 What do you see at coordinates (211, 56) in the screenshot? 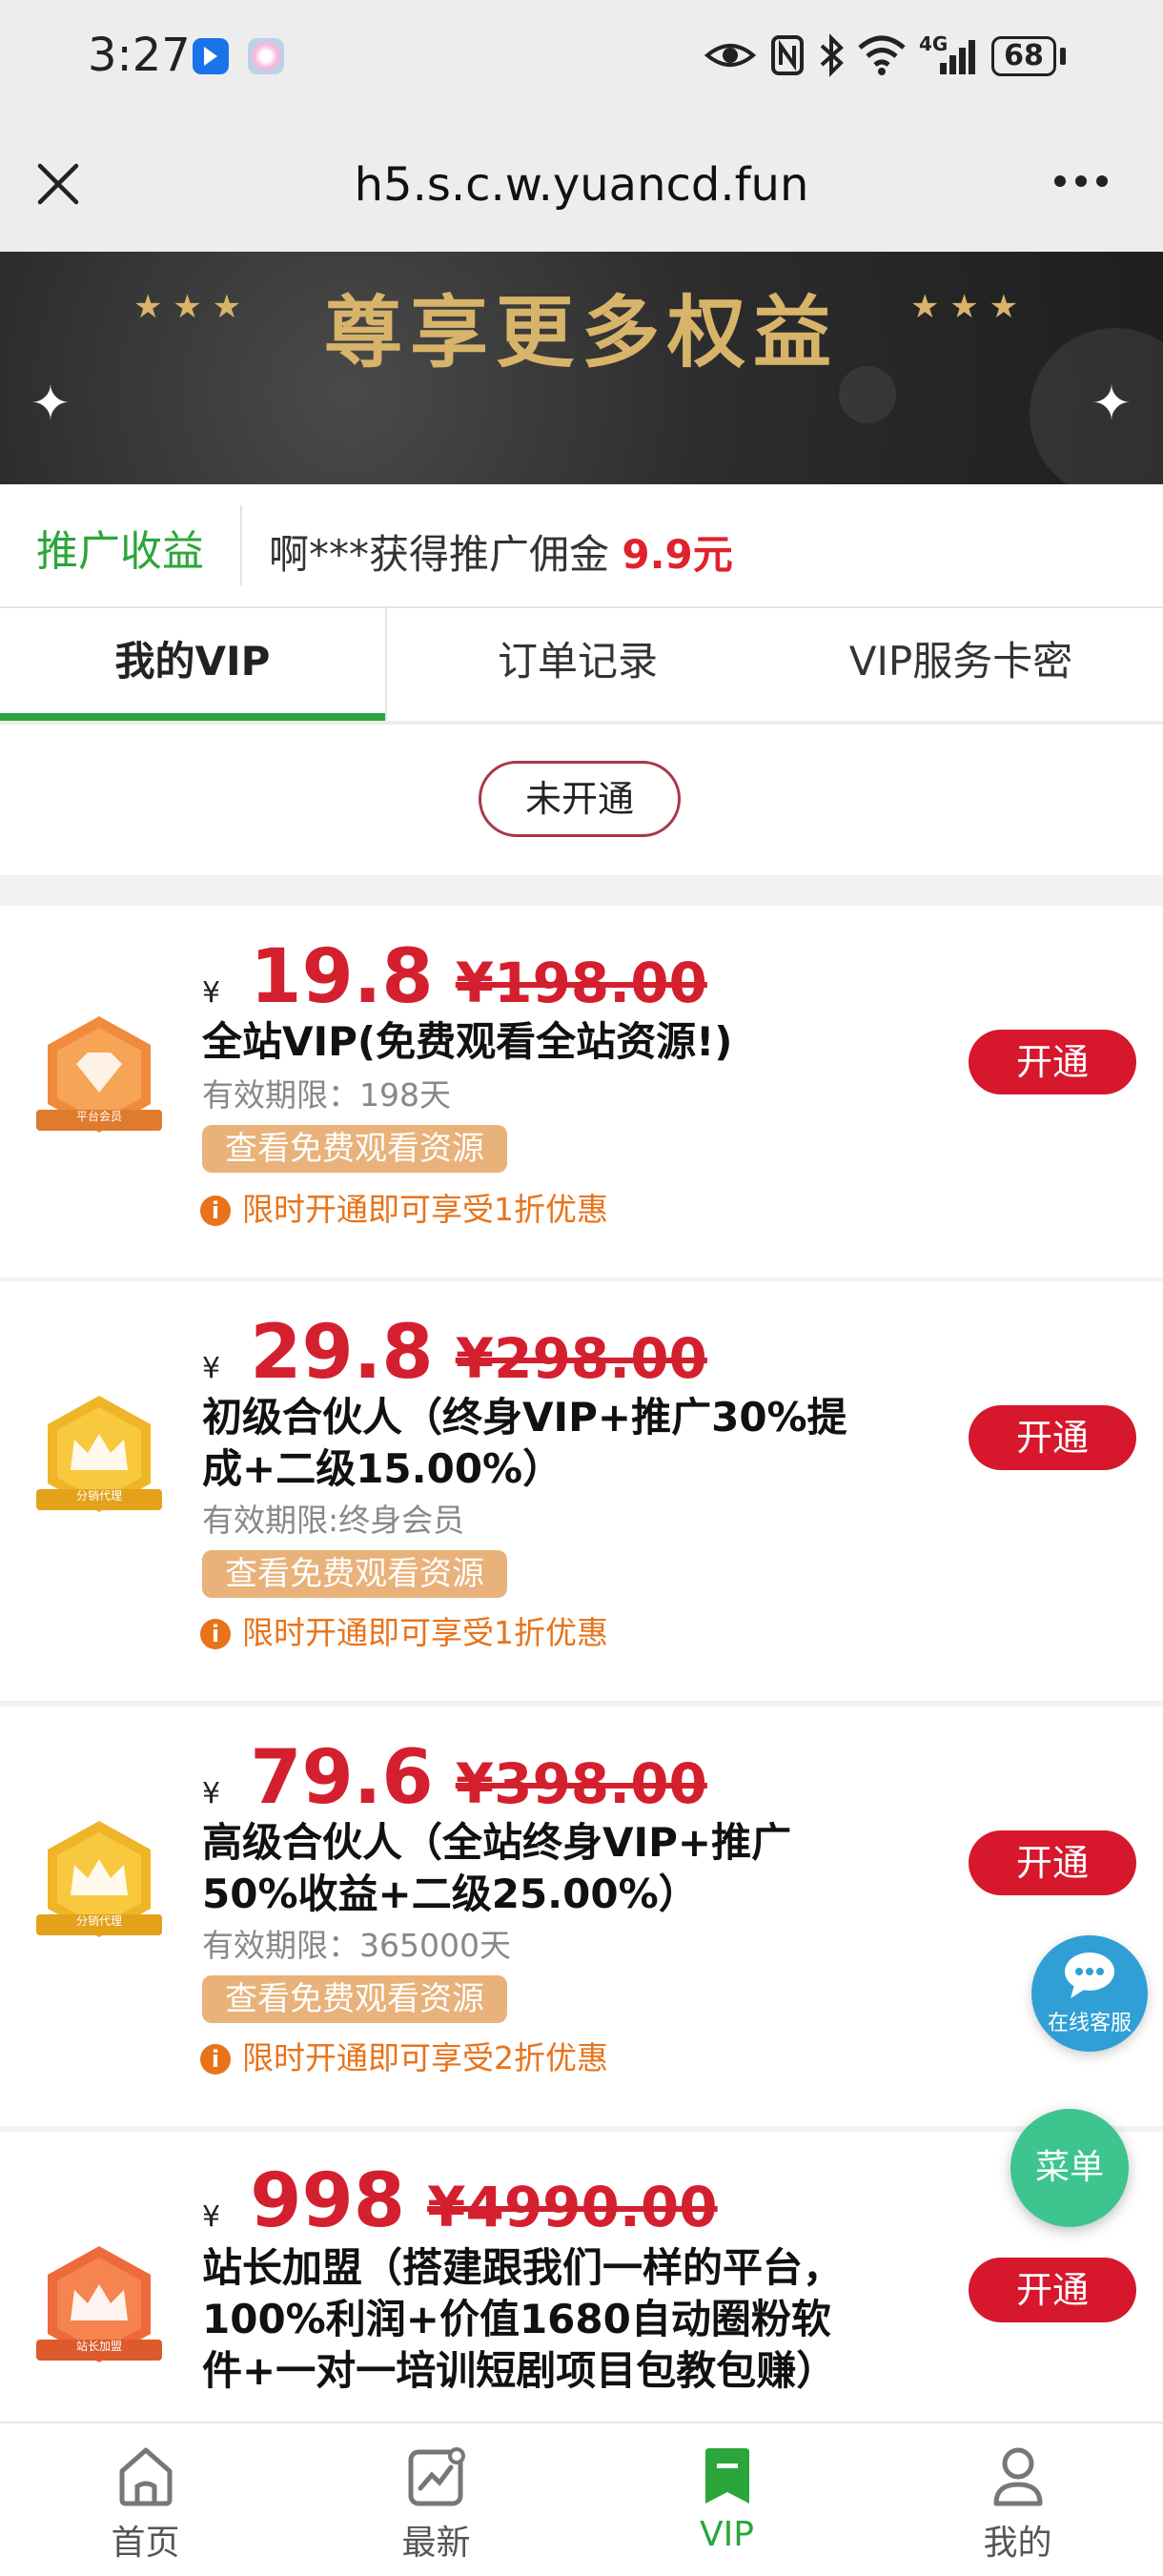
I see `app-notification-icon` at bounding box center [211, 56].